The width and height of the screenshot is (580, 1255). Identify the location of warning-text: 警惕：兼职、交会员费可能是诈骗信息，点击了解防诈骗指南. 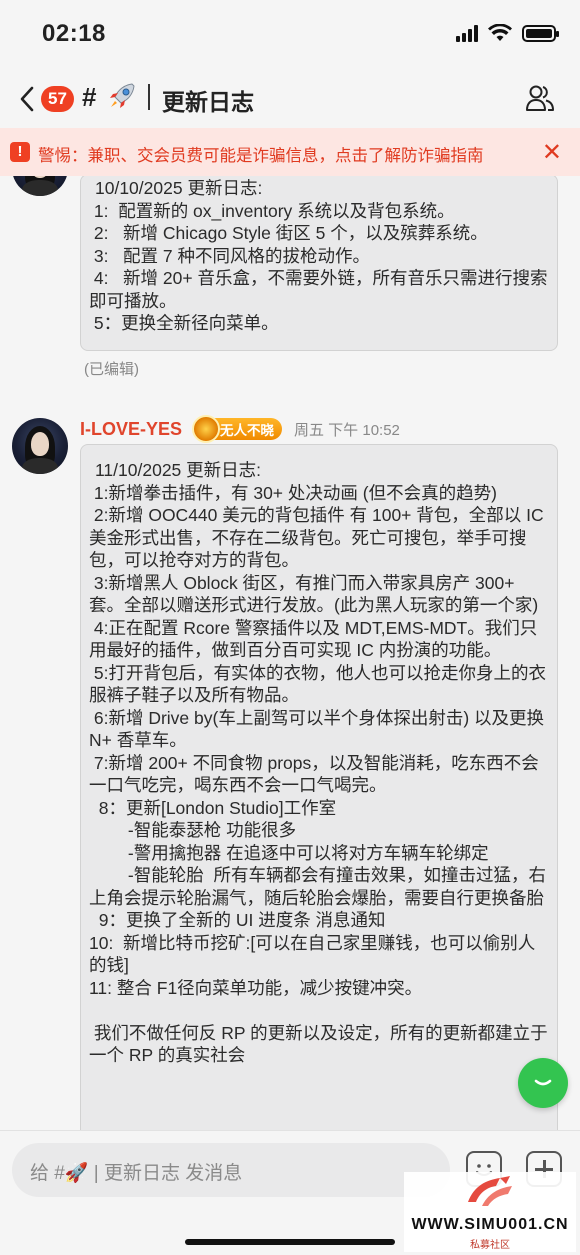
(261, 154).